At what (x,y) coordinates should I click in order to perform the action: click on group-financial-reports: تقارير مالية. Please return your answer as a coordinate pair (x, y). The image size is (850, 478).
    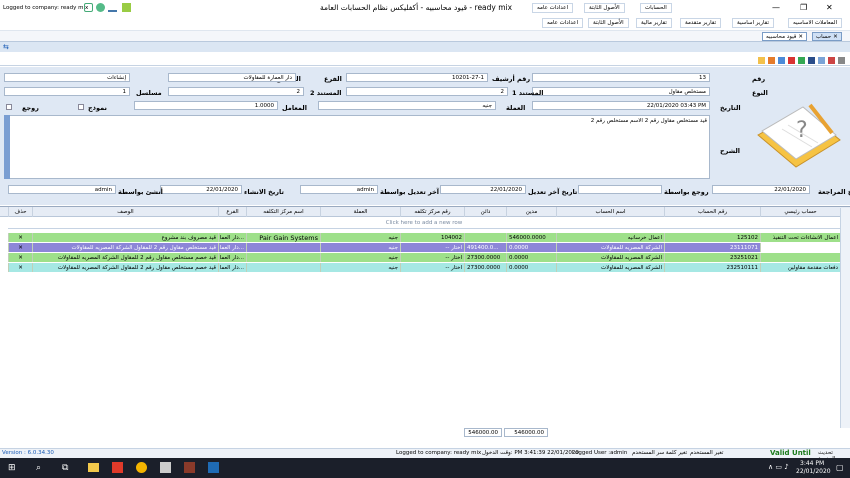
    Looking at the image, I should click on (654, 23).